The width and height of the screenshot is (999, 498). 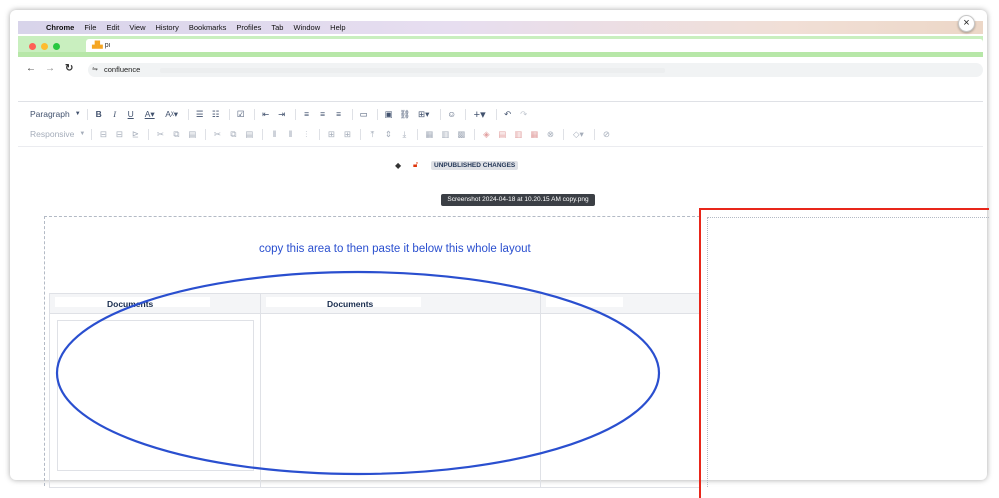 I want to click on minimize-window-button, so click(x=44, y=46).